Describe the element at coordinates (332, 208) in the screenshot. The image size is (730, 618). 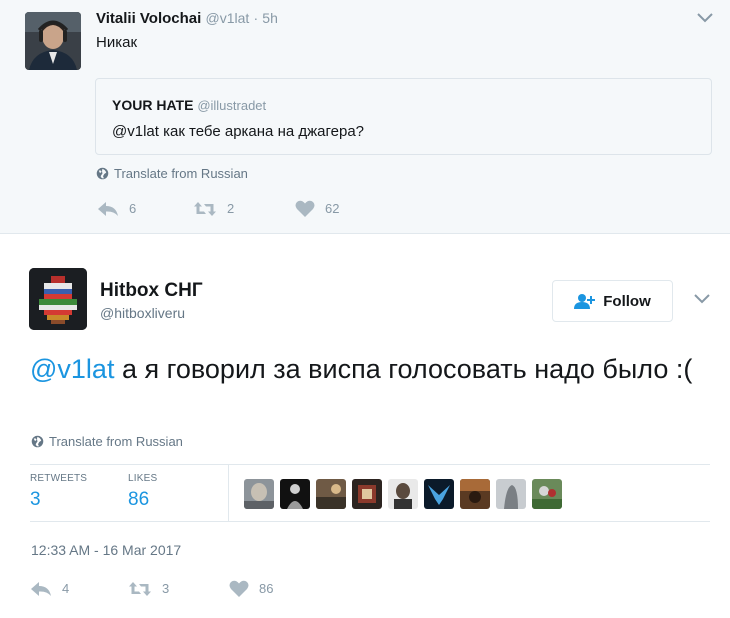
I see `like-count: 62` at that location.